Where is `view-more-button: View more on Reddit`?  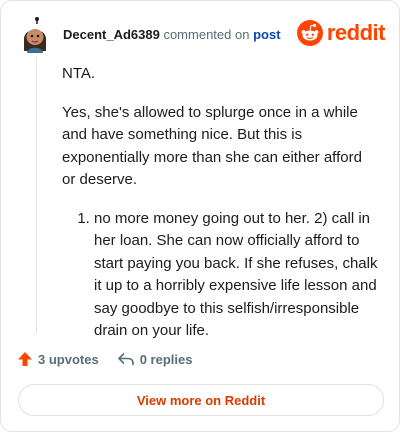 view-more-button: View more on Reddit is located at coordinates (201, 400).